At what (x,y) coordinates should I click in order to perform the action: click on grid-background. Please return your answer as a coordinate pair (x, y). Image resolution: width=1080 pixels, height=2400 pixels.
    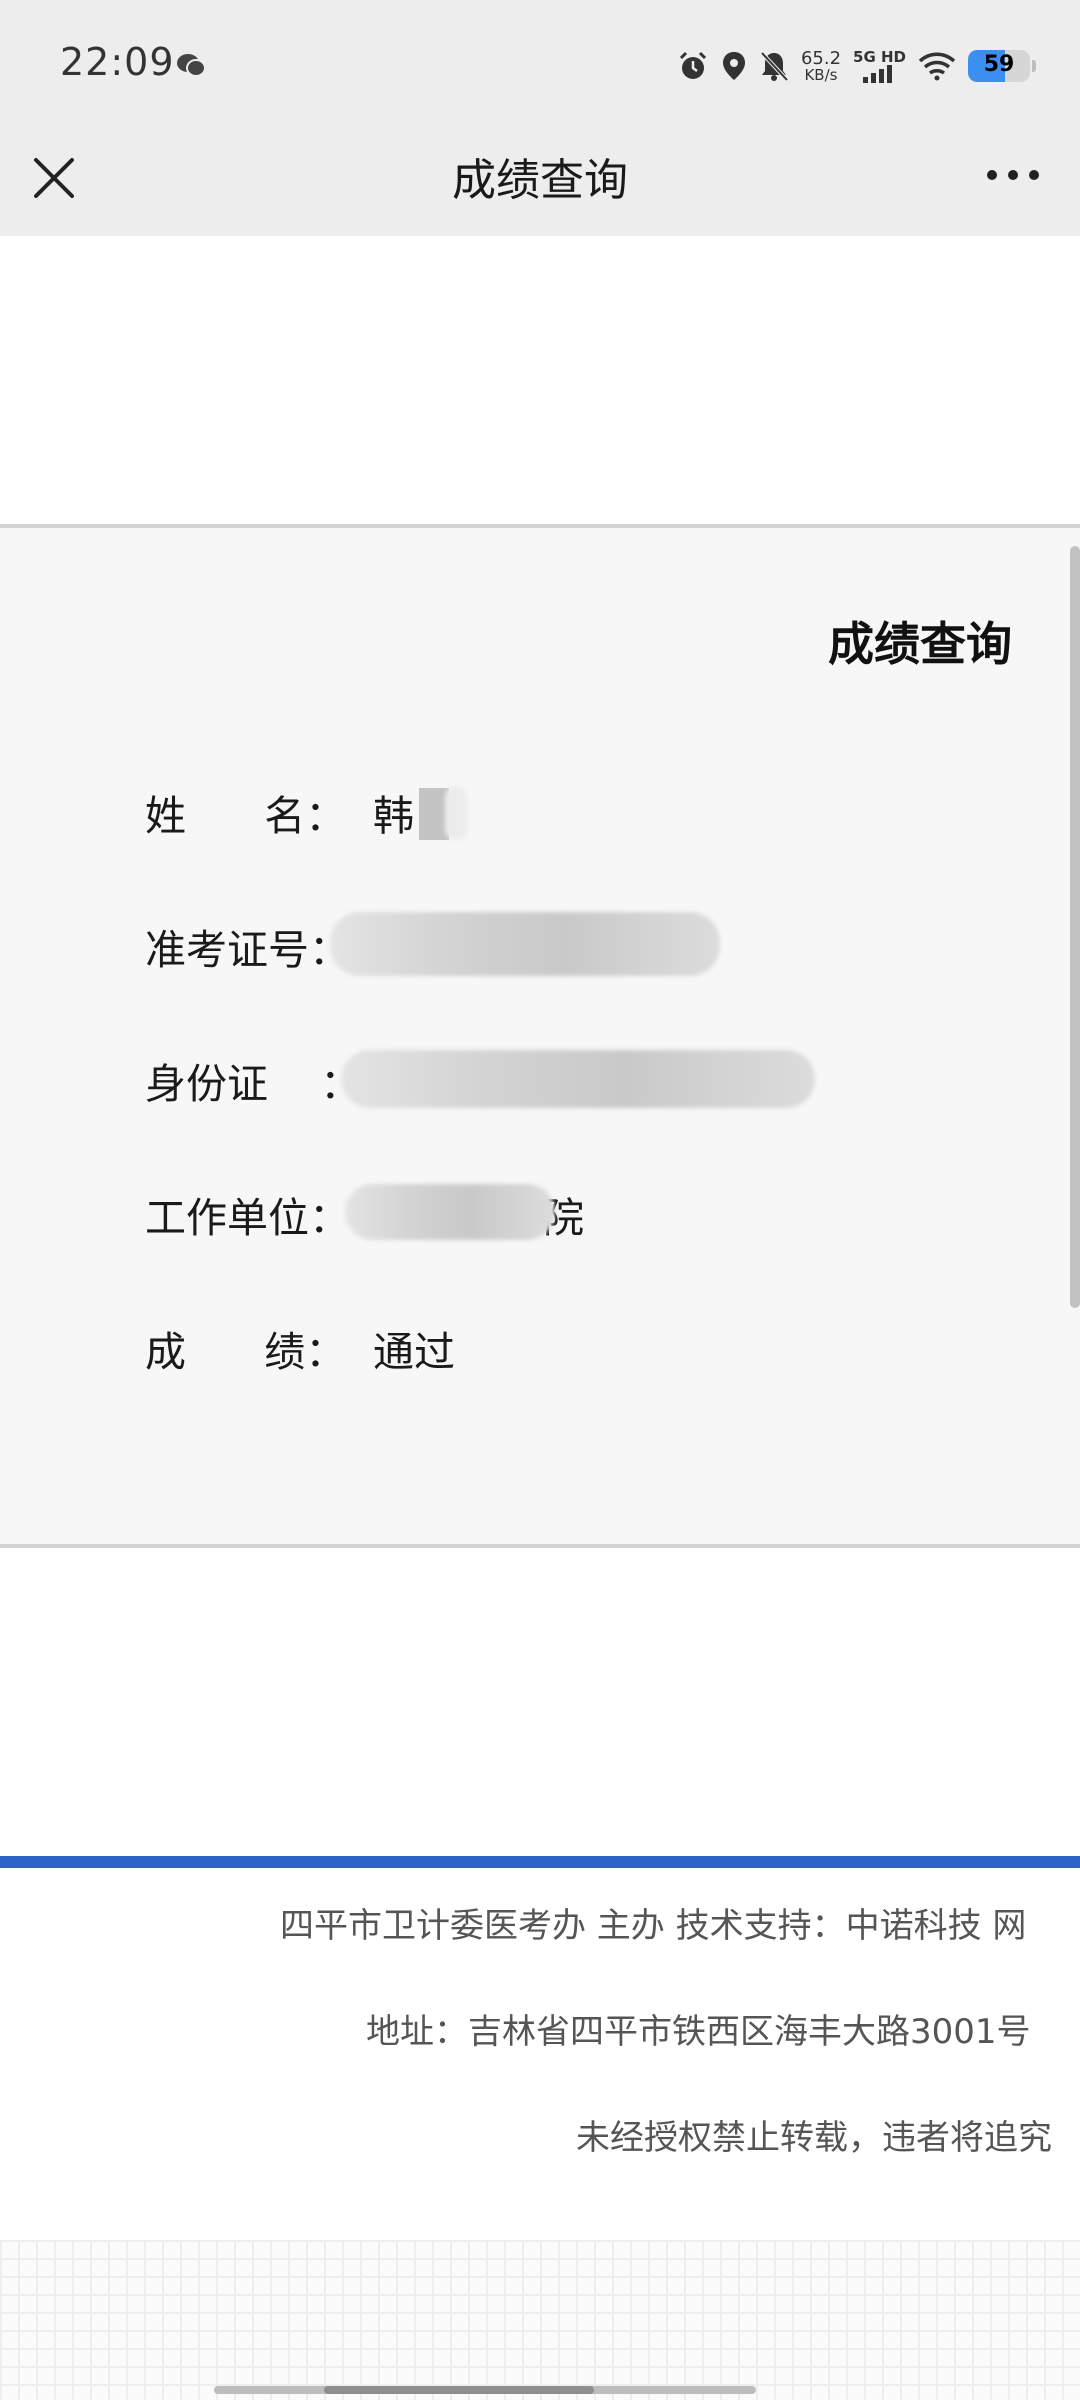
    Looking at the image, I should click on (540, 2320).